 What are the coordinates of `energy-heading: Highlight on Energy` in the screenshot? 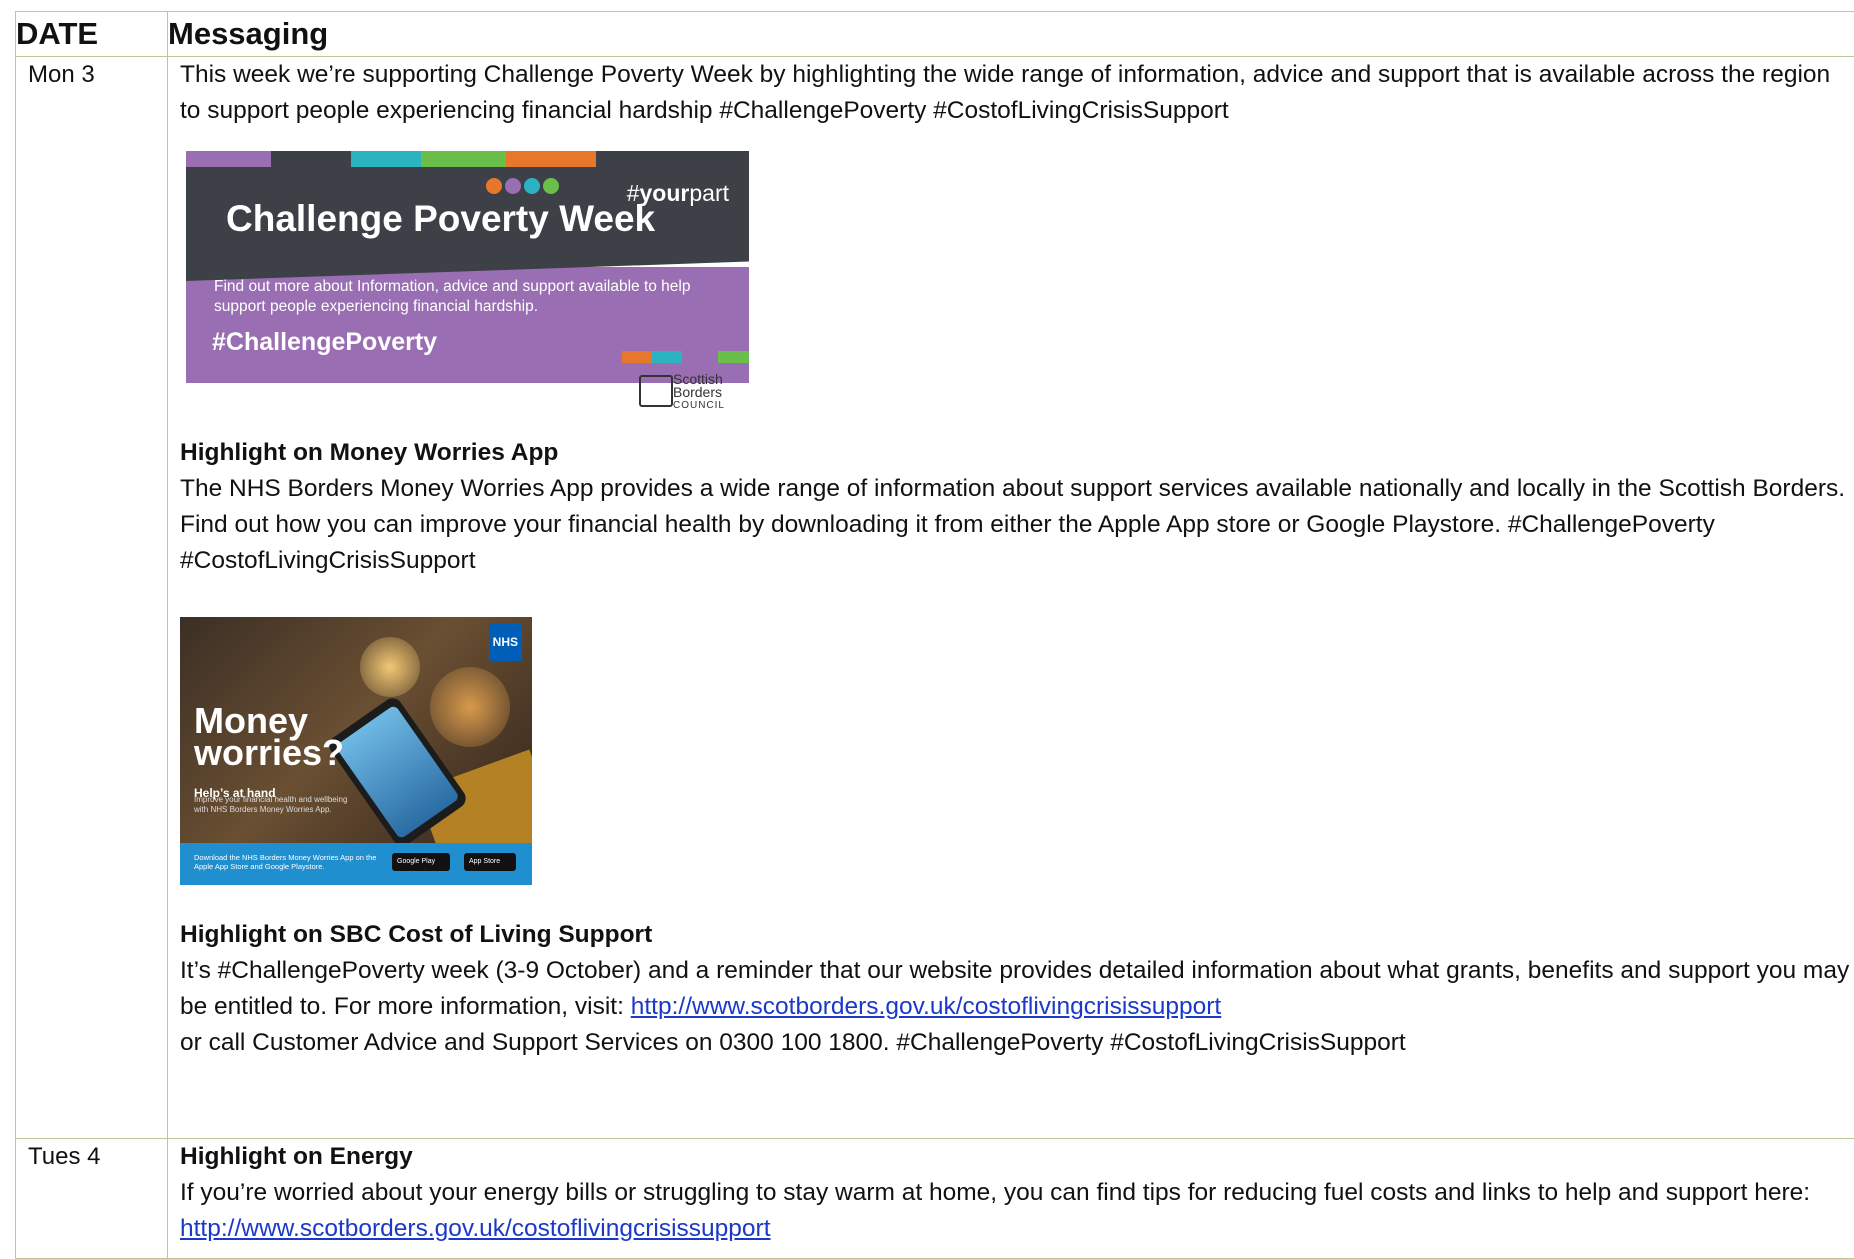 It's located at (1015, 1157).